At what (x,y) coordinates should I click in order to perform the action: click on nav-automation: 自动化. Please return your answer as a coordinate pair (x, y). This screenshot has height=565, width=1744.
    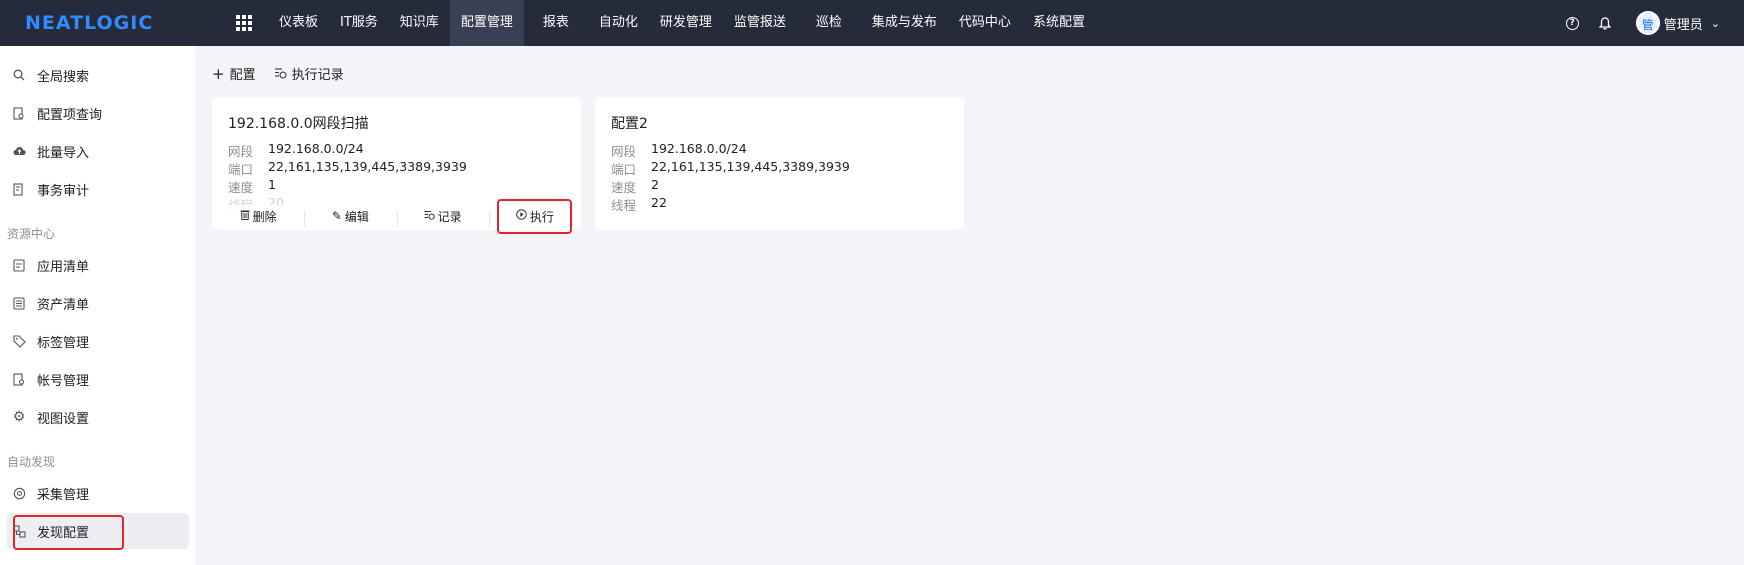
    Looking at the image, I should click on (618, 23).